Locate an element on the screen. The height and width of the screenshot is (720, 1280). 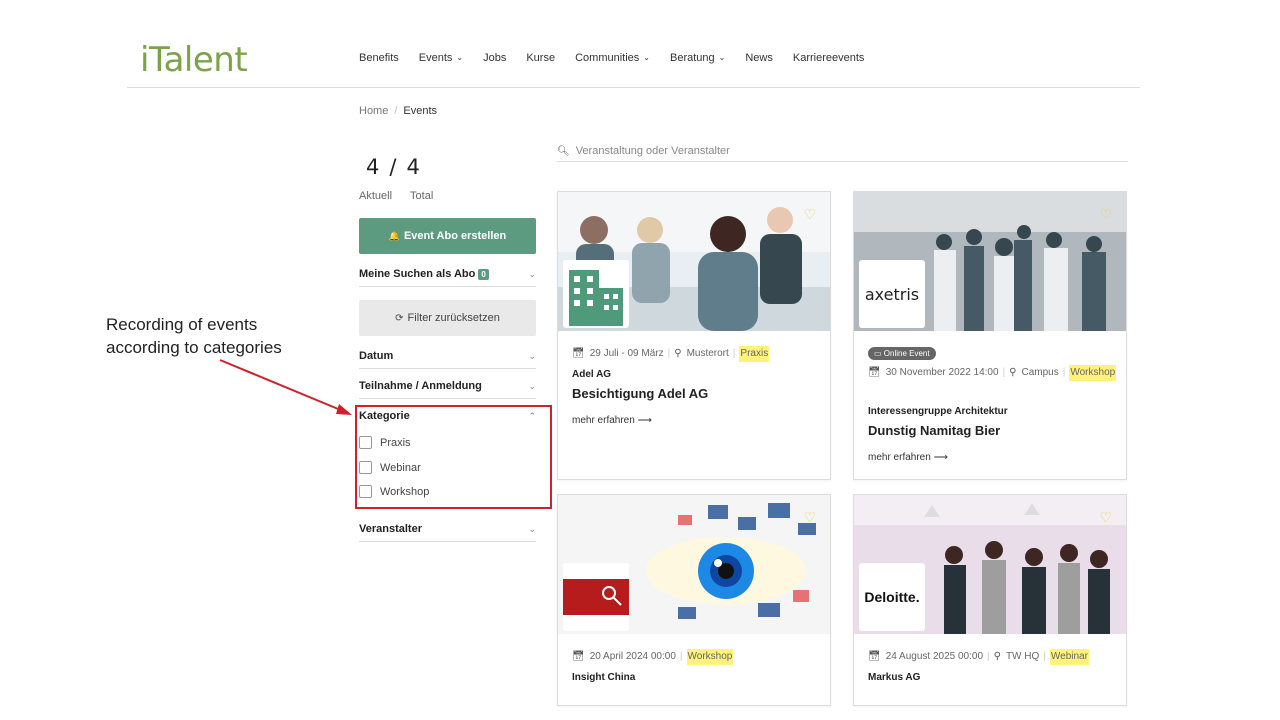
event-title: Besichtigung Adel AG is located at coordinates (640, 393).